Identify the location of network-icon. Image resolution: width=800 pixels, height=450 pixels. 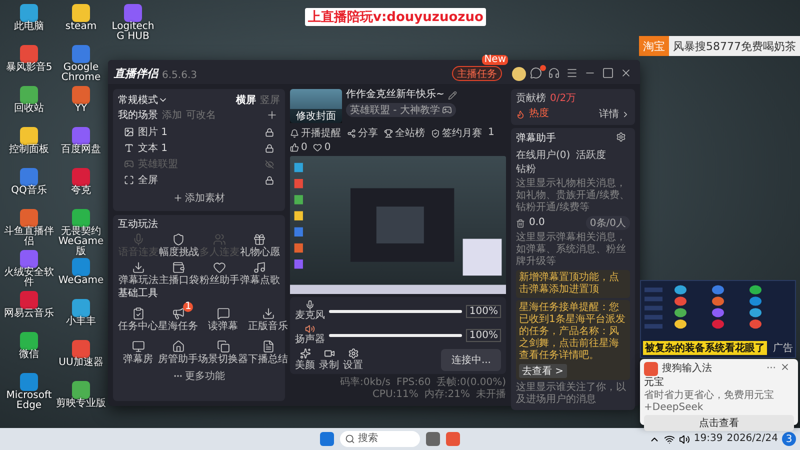
(669, 439).